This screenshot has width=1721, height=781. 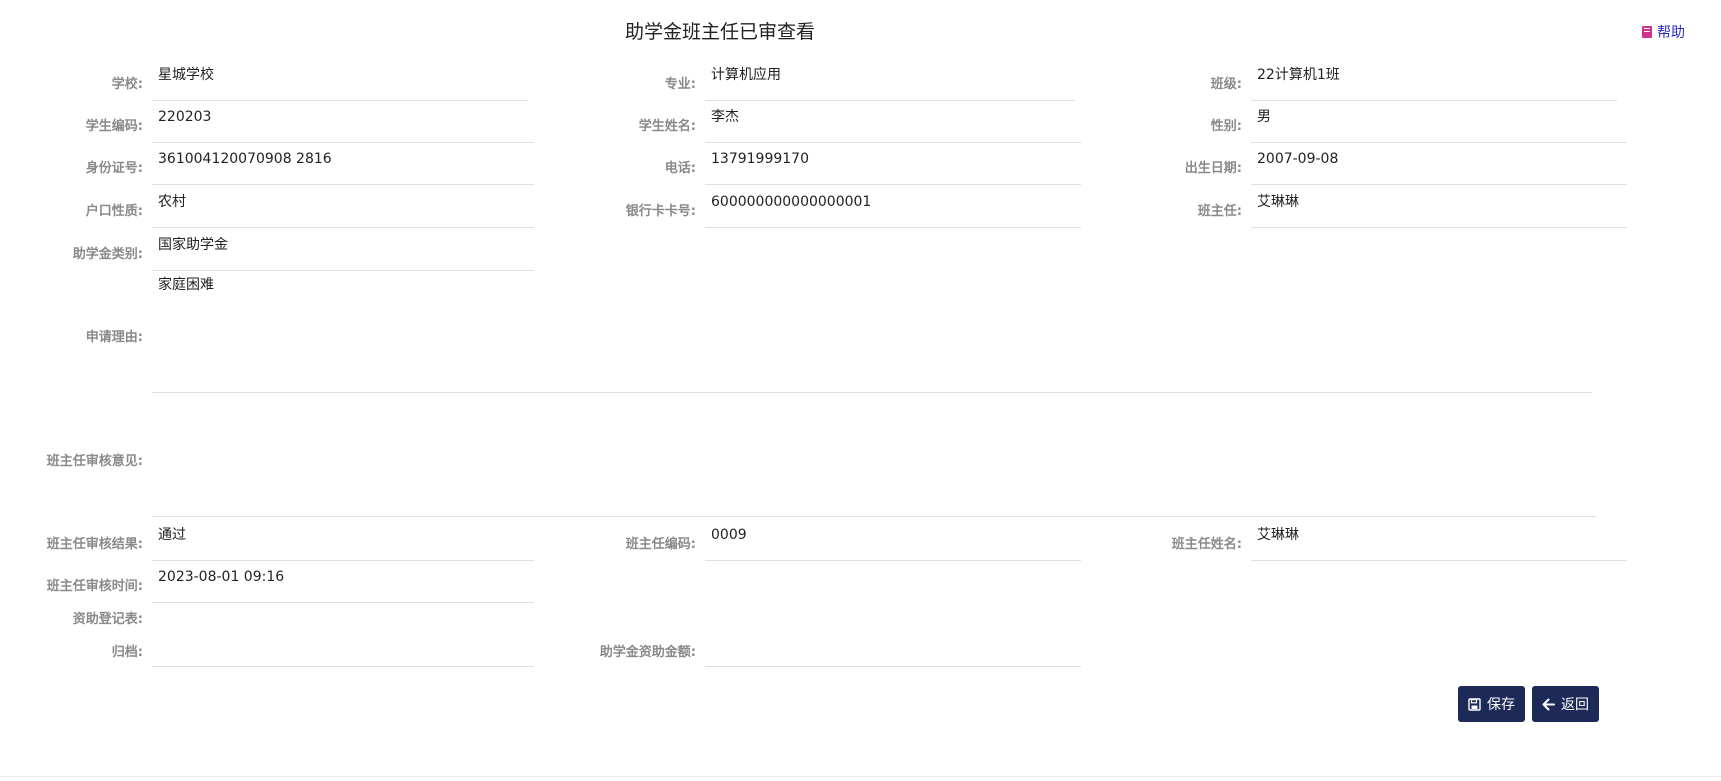 I want to click on teacher-code-label: 班主任编码:, so click(x=660, y=544).